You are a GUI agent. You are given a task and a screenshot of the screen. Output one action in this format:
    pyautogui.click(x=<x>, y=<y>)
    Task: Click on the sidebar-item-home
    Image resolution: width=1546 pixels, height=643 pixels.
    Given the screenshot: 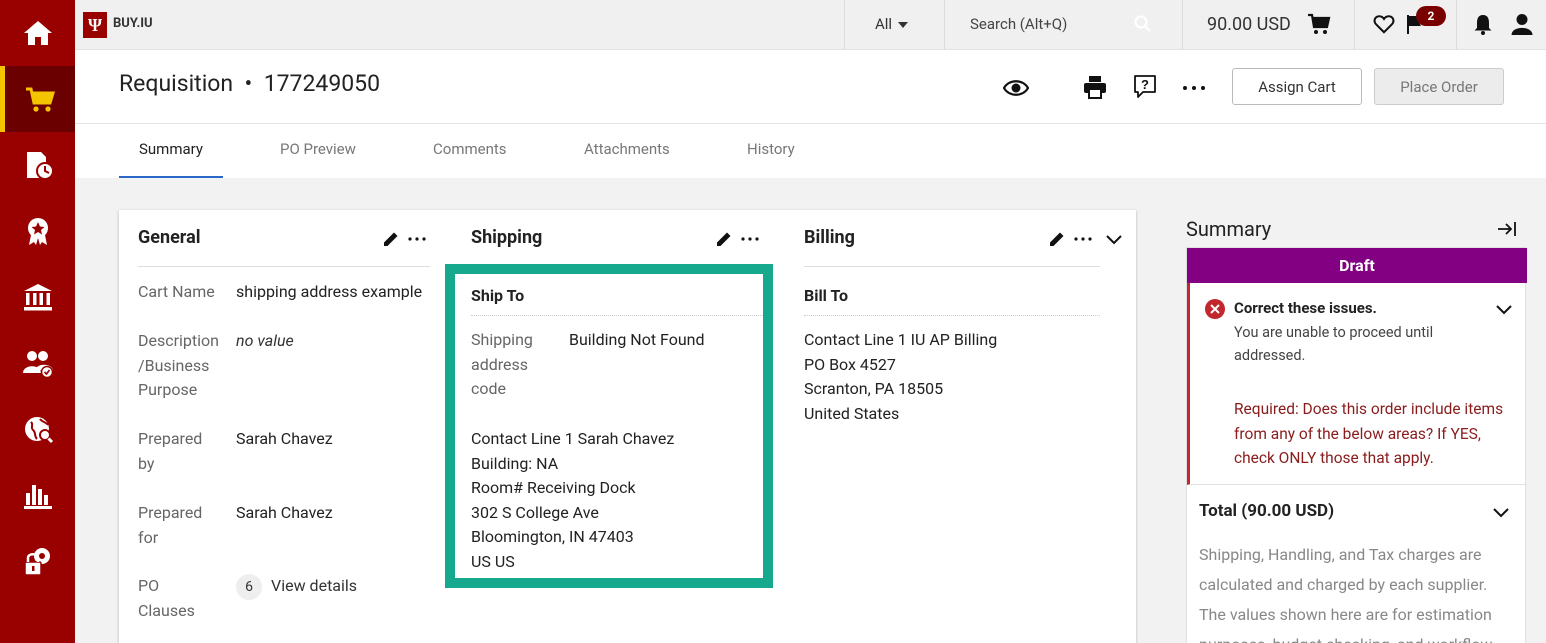 What is the action you would take?
    pyautogui.click(x=37, y=33)
    